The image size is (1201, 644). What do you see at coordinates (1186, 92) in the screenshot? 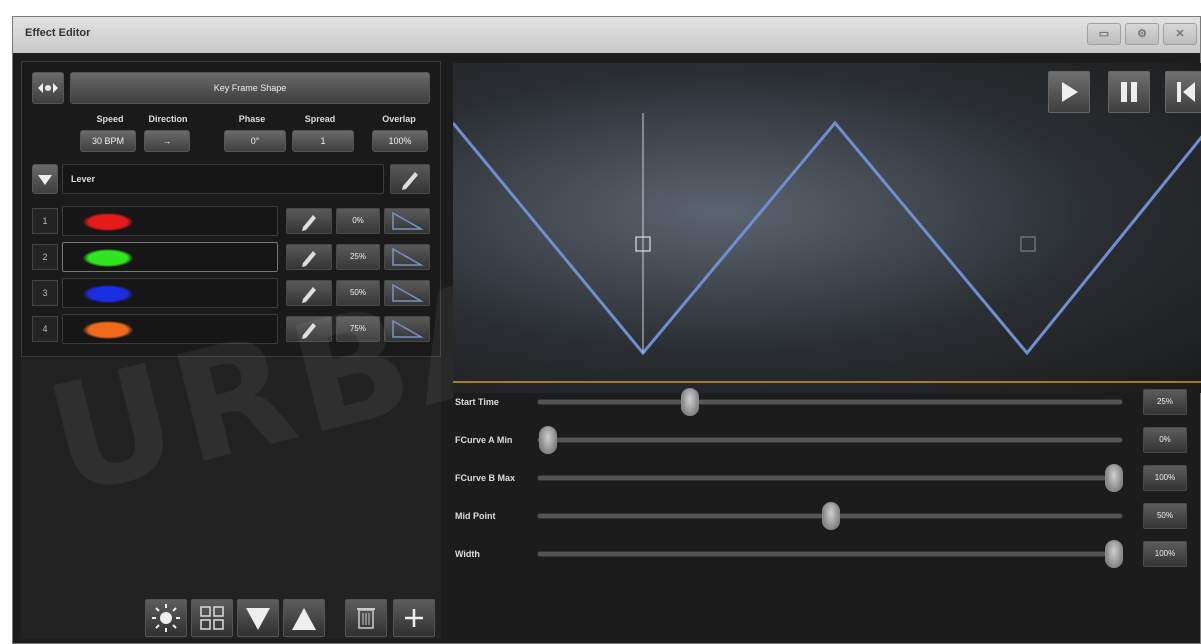
I see `skip-back-icon` at bounding box center [1186, 92].